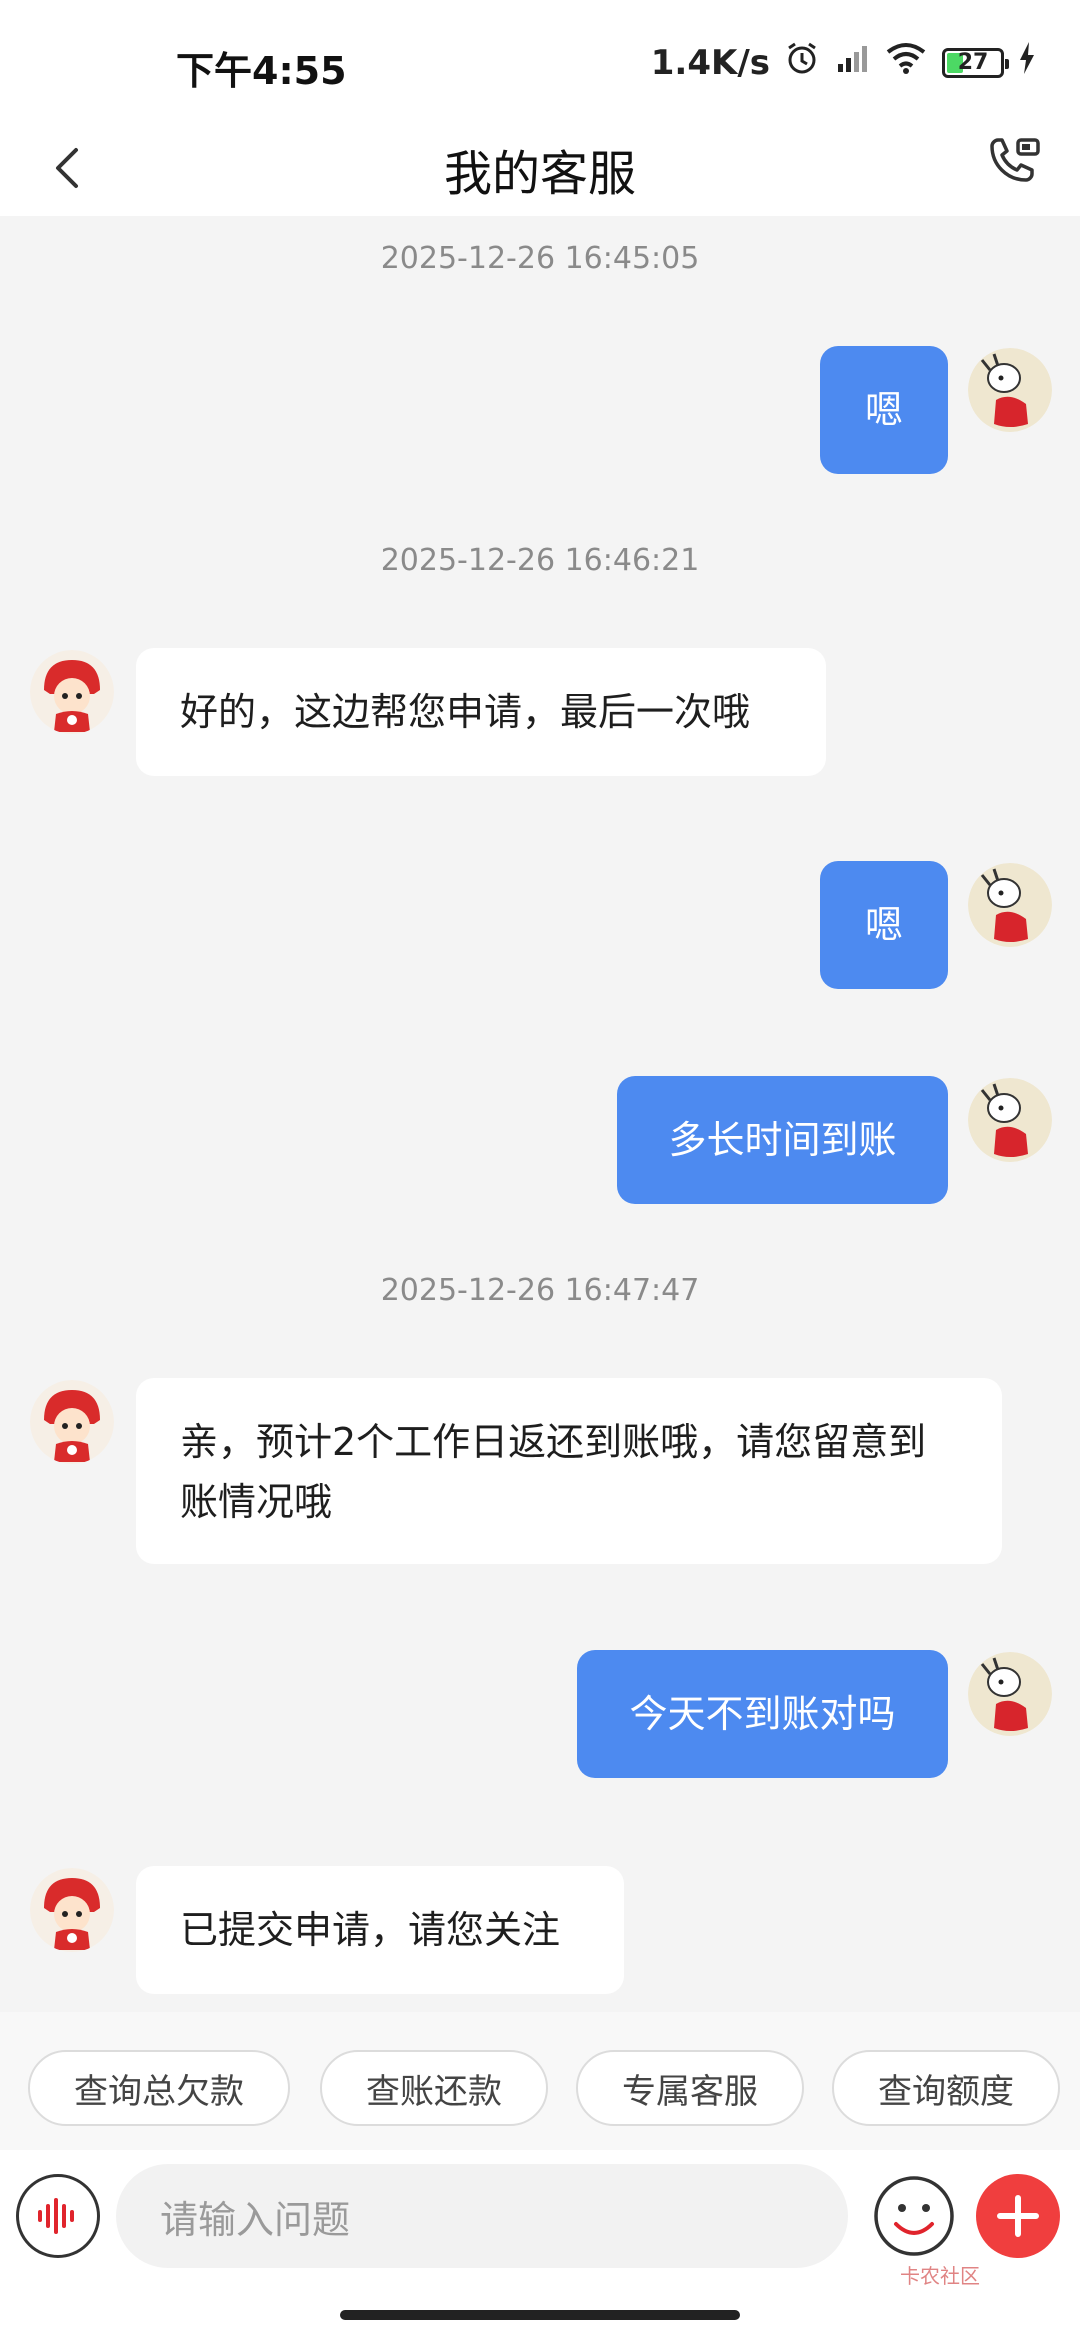 The image size is (1080, 2340). I want to click on watermark: 卡农社区, so click(940, 2276).